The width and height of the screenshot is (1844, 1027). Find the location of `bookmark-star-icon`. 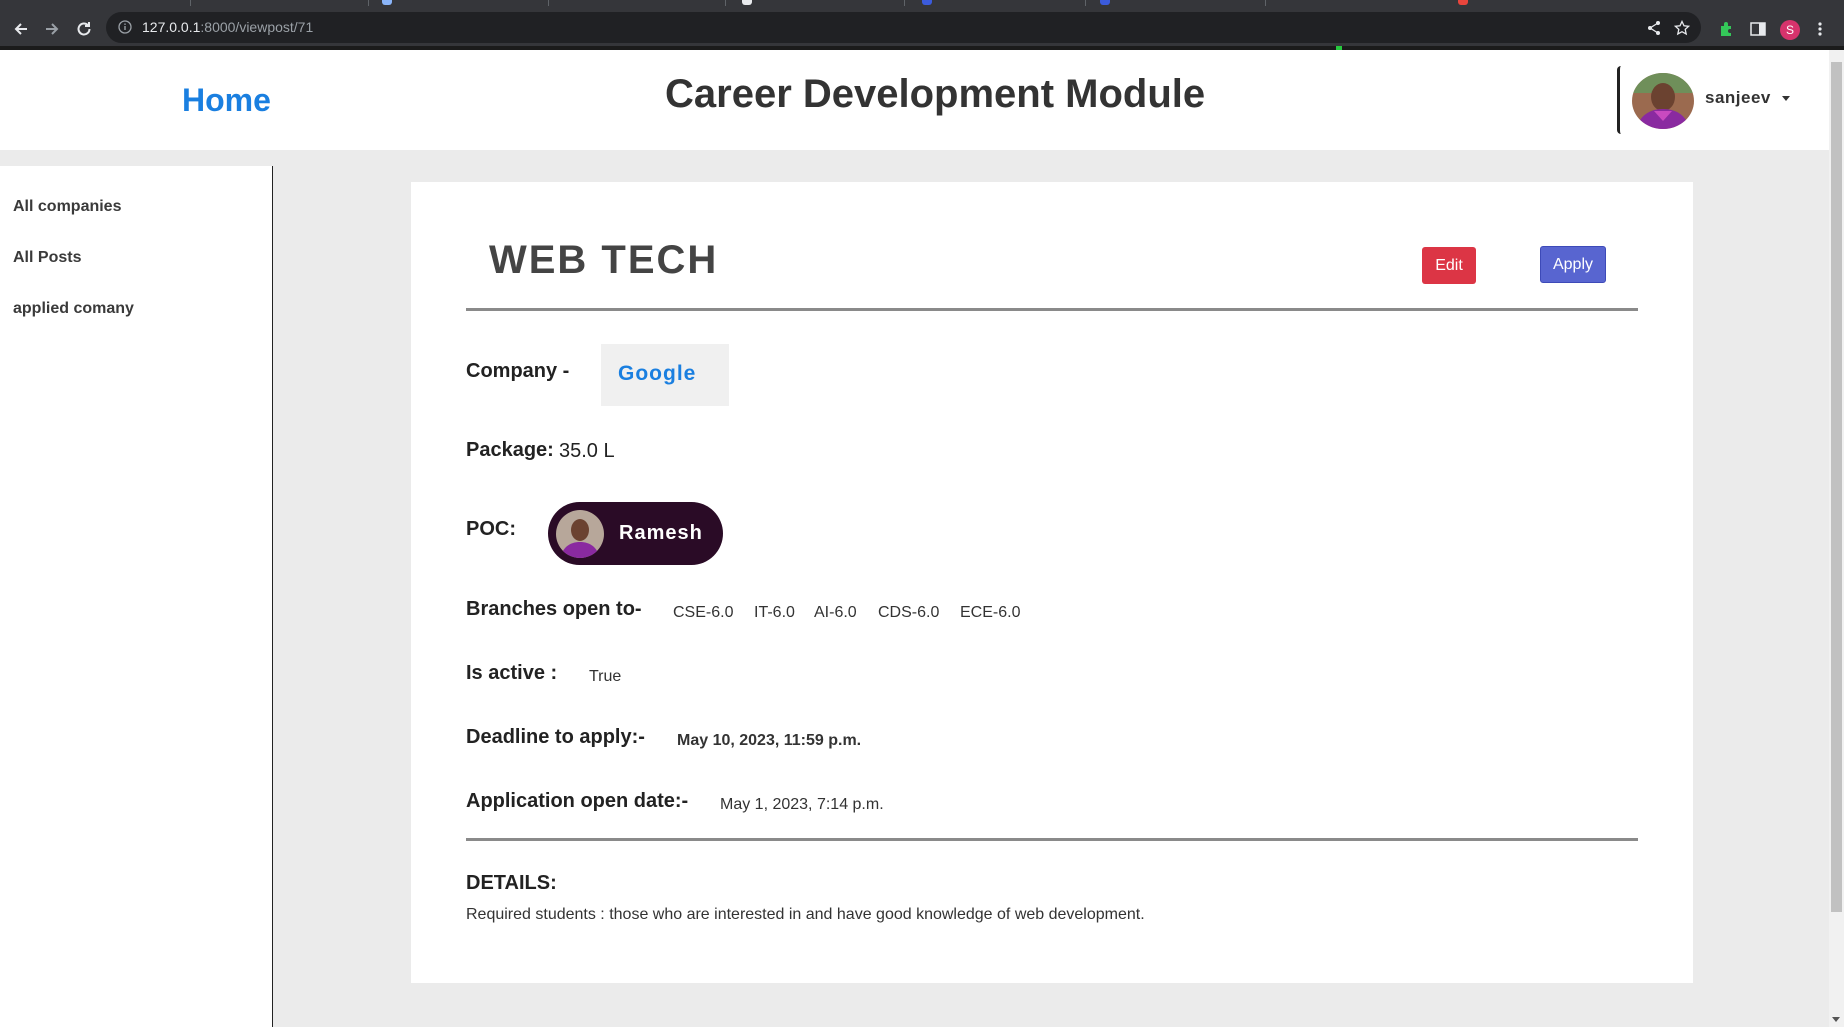

bookmark-star-icon is located at coordinates (1682, 28).